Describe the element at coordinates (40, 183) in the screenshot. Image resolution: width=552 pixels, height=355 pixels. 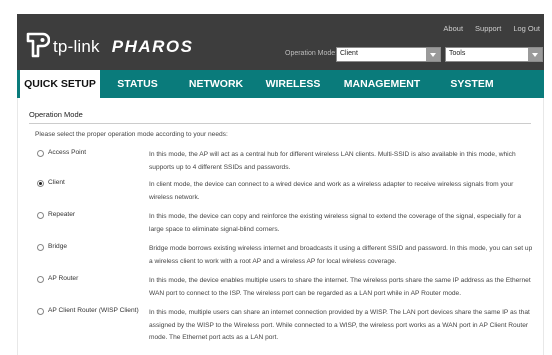
I see `radio-client` at that location.